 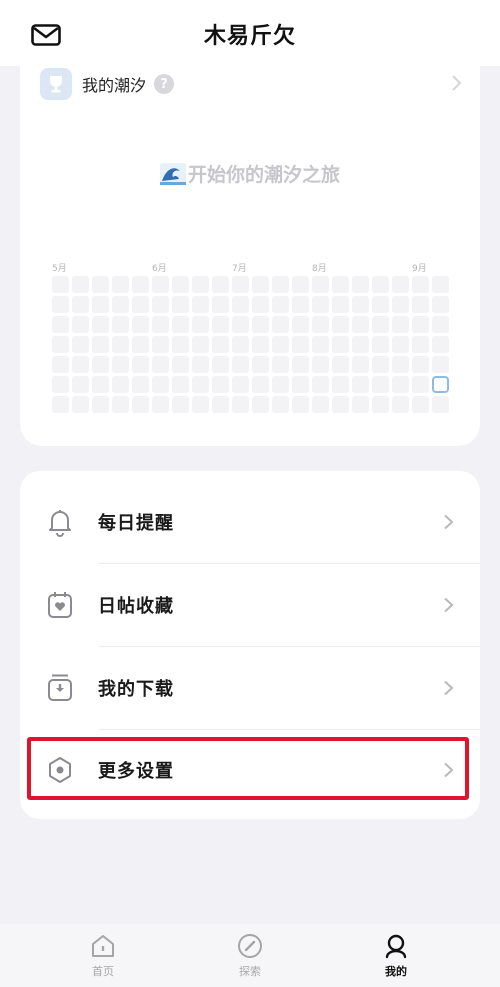 I want to click on menu-item-daily-reminder: 每日提醒, so click(x=250, y=522).